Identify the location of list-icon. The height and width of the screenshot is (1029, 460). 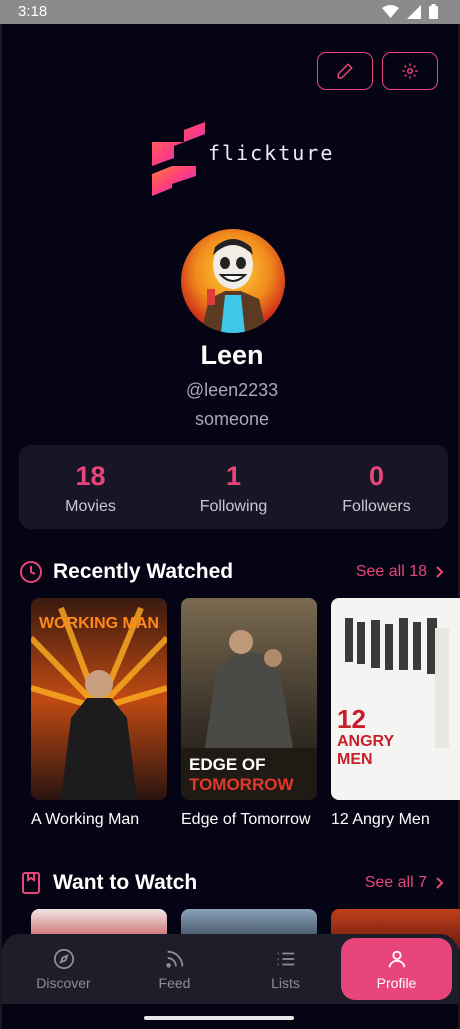
(285, 958).